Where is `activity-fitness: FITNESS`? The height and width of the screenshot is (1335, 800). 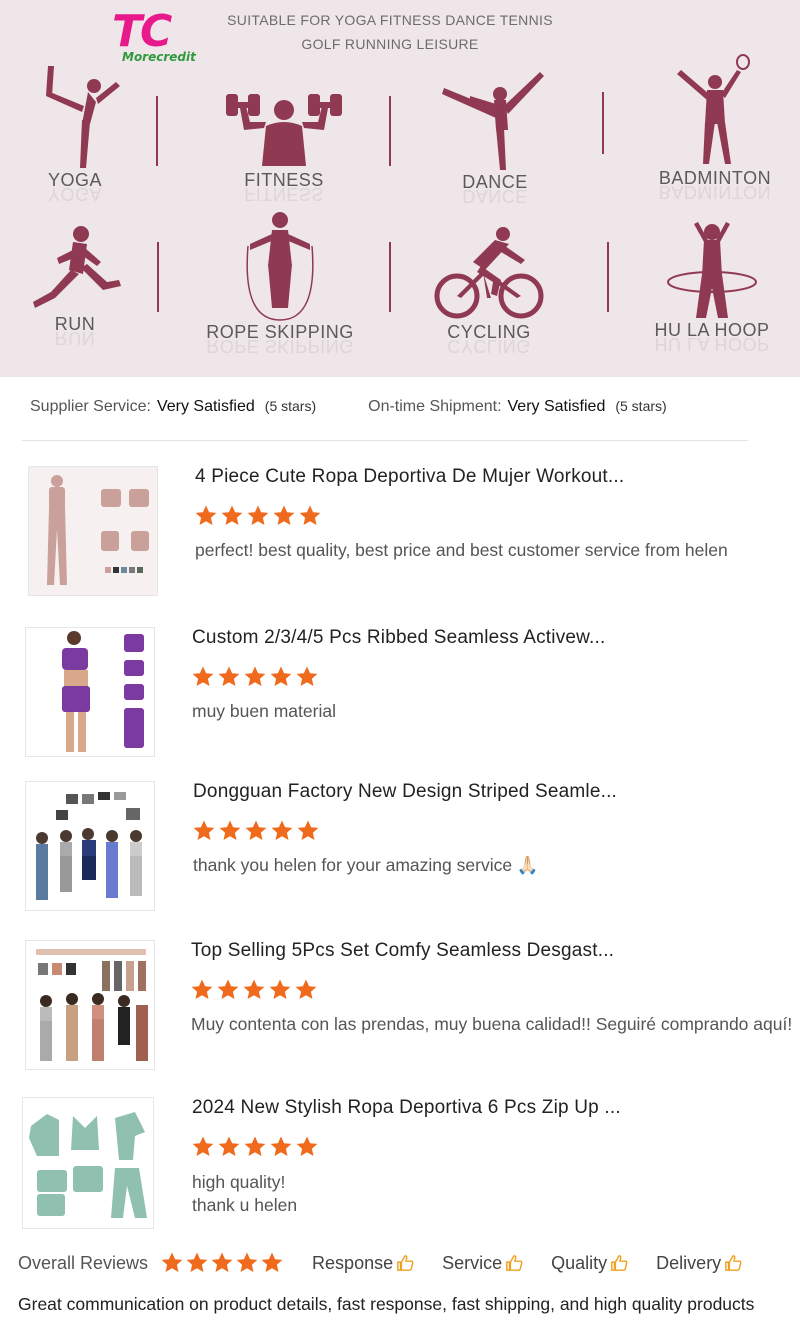 activity-fitness: FITNESS is located at coordinates (284, 139).